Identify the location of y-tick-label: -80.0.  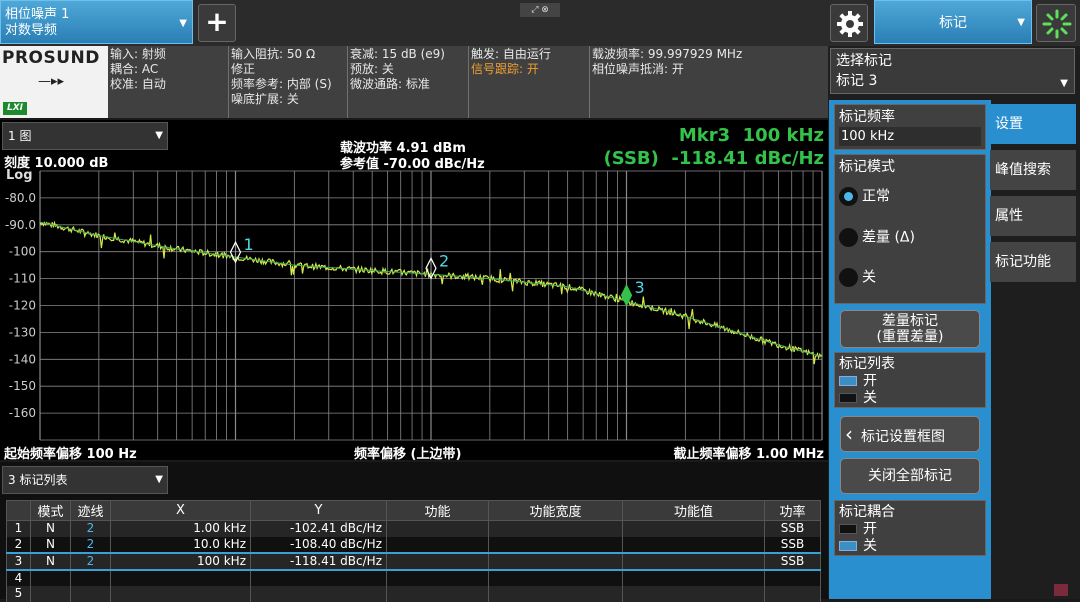
(20, 198).